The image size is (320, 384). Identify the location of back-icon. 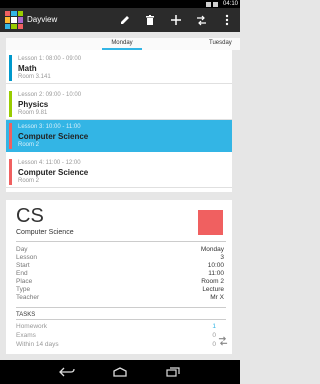
(67, 372).